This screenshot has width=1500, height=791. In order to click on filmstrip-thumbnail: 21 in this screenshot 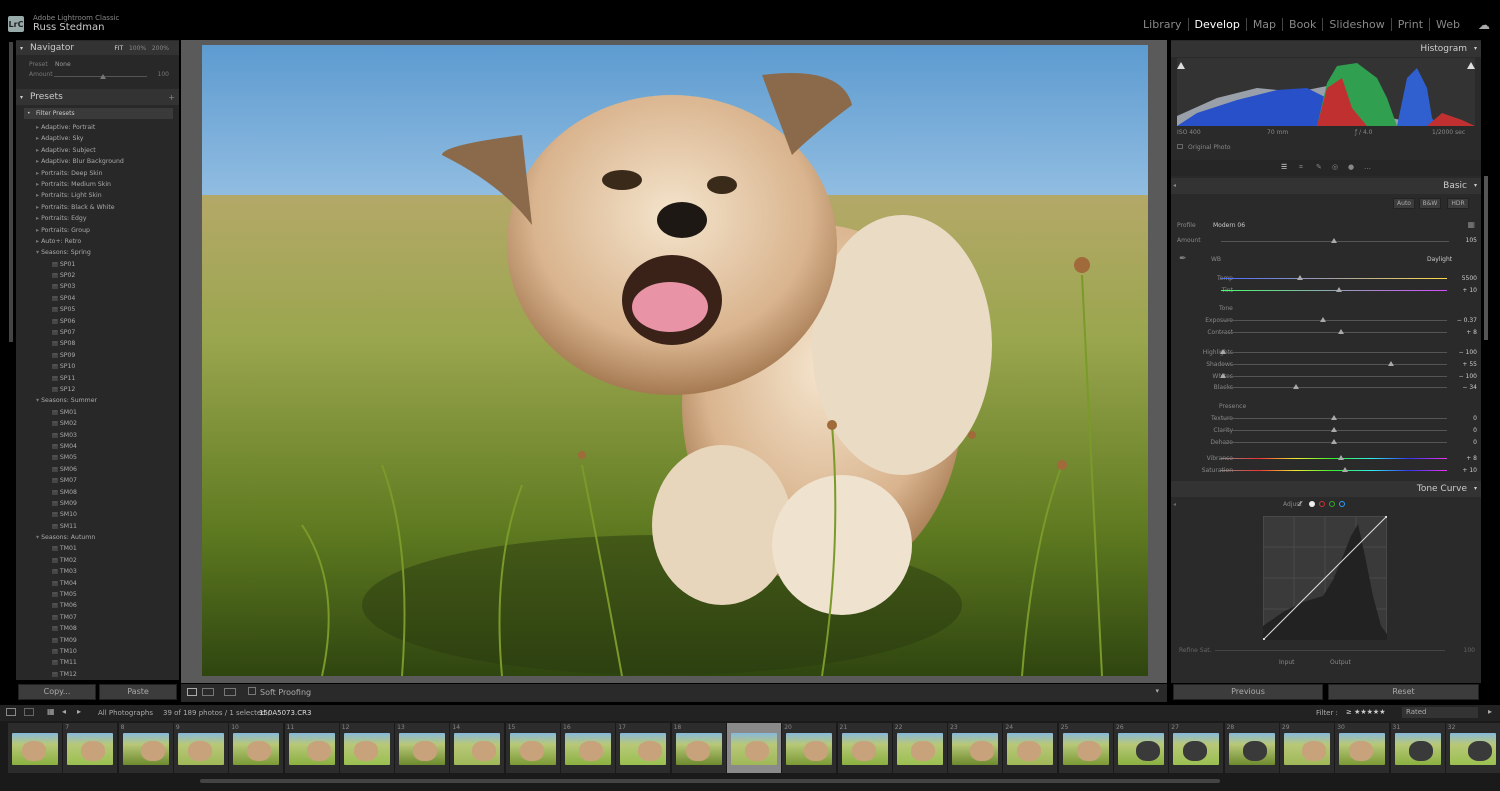, I will do `click(864, 748)`.